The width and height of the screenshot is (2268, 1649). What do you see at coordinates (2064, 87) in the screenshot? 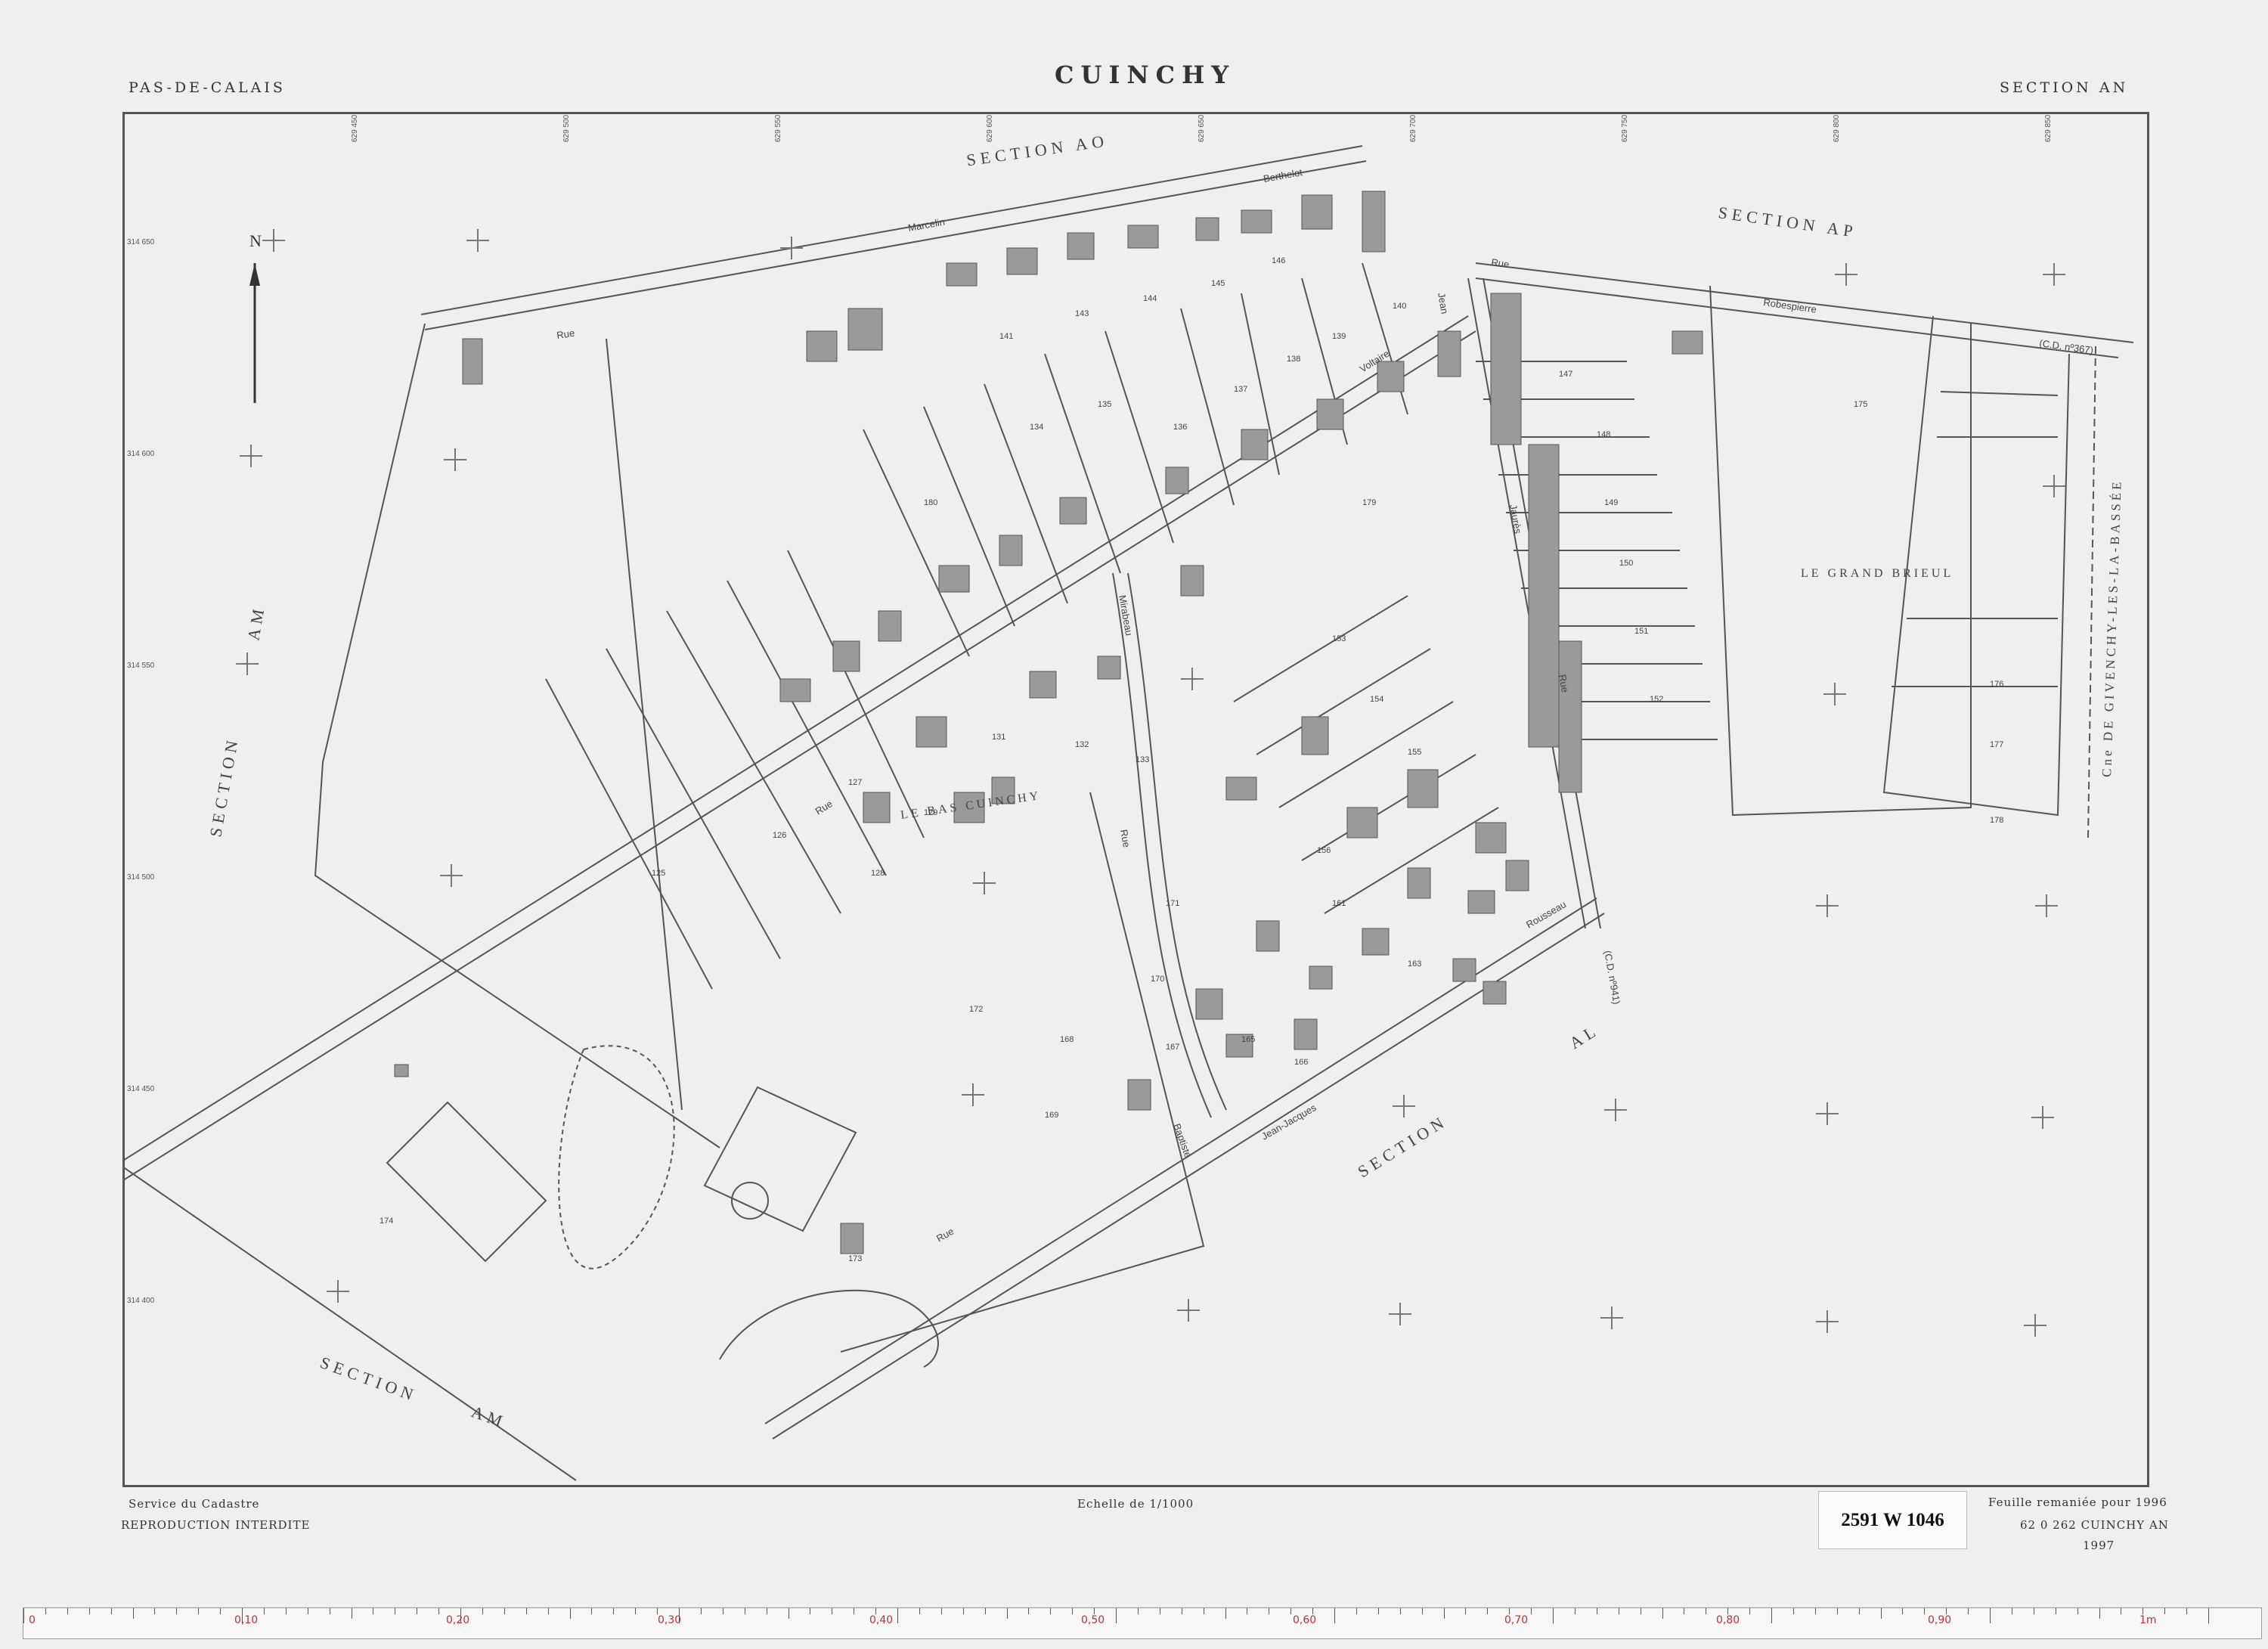
I see `section-label: SECTION AN` at bounding box center [2064, 87].